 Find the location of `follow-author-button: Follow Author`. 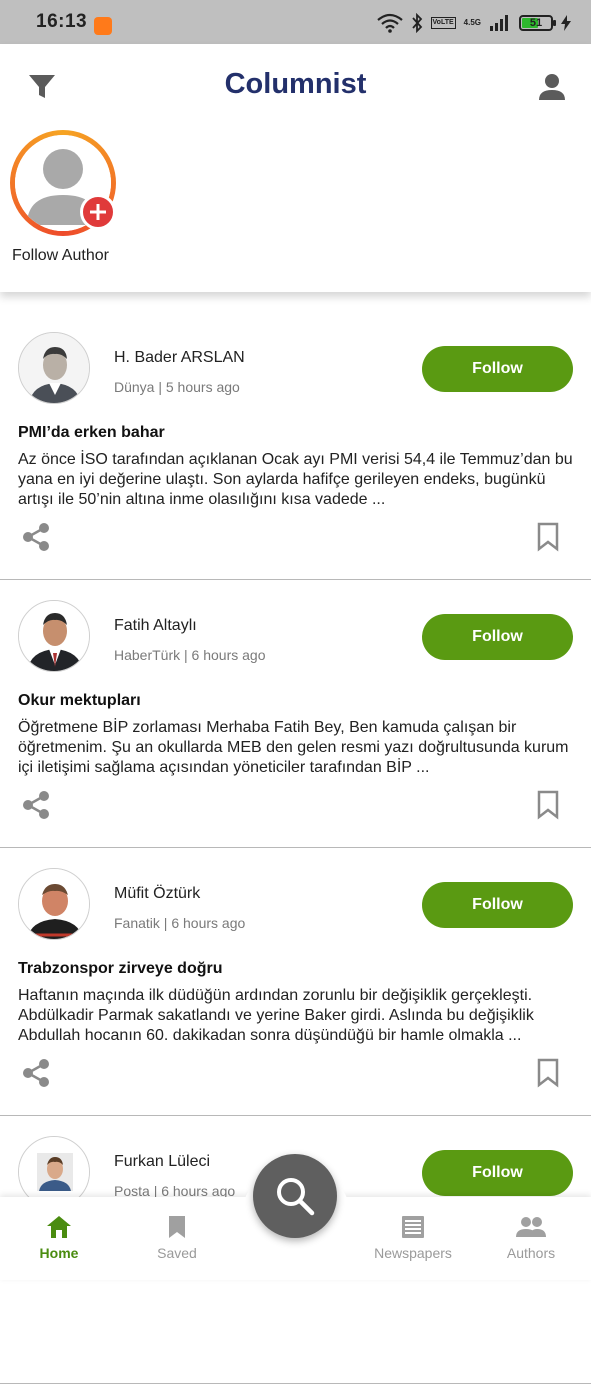

follow-author-button: Follow Author is located at coordinates (65, 197).